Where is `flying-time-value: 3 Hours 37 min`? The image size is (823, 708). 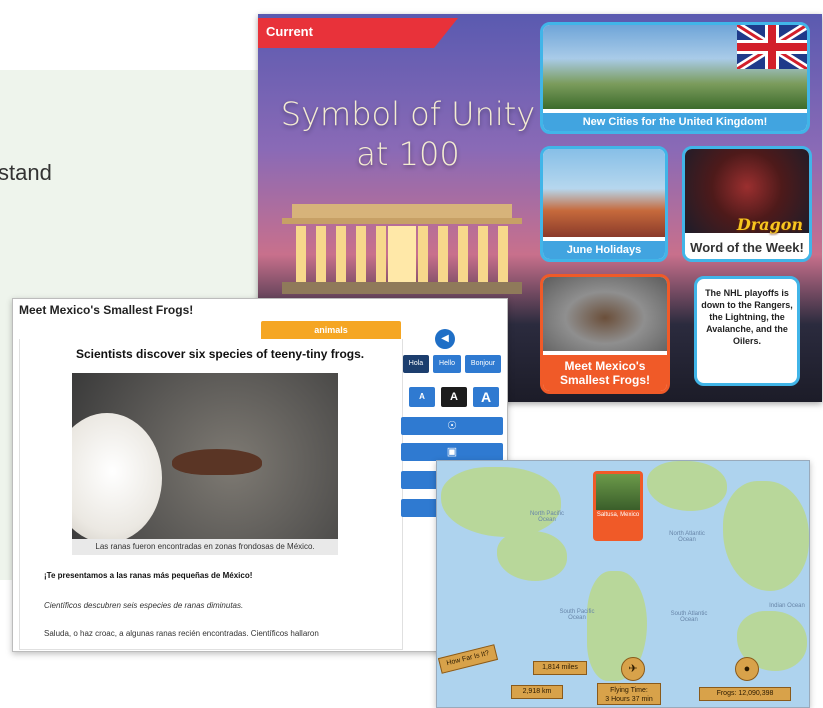 flying-time-value: 3 Hours 37 min is located at coordinates (629, 699).